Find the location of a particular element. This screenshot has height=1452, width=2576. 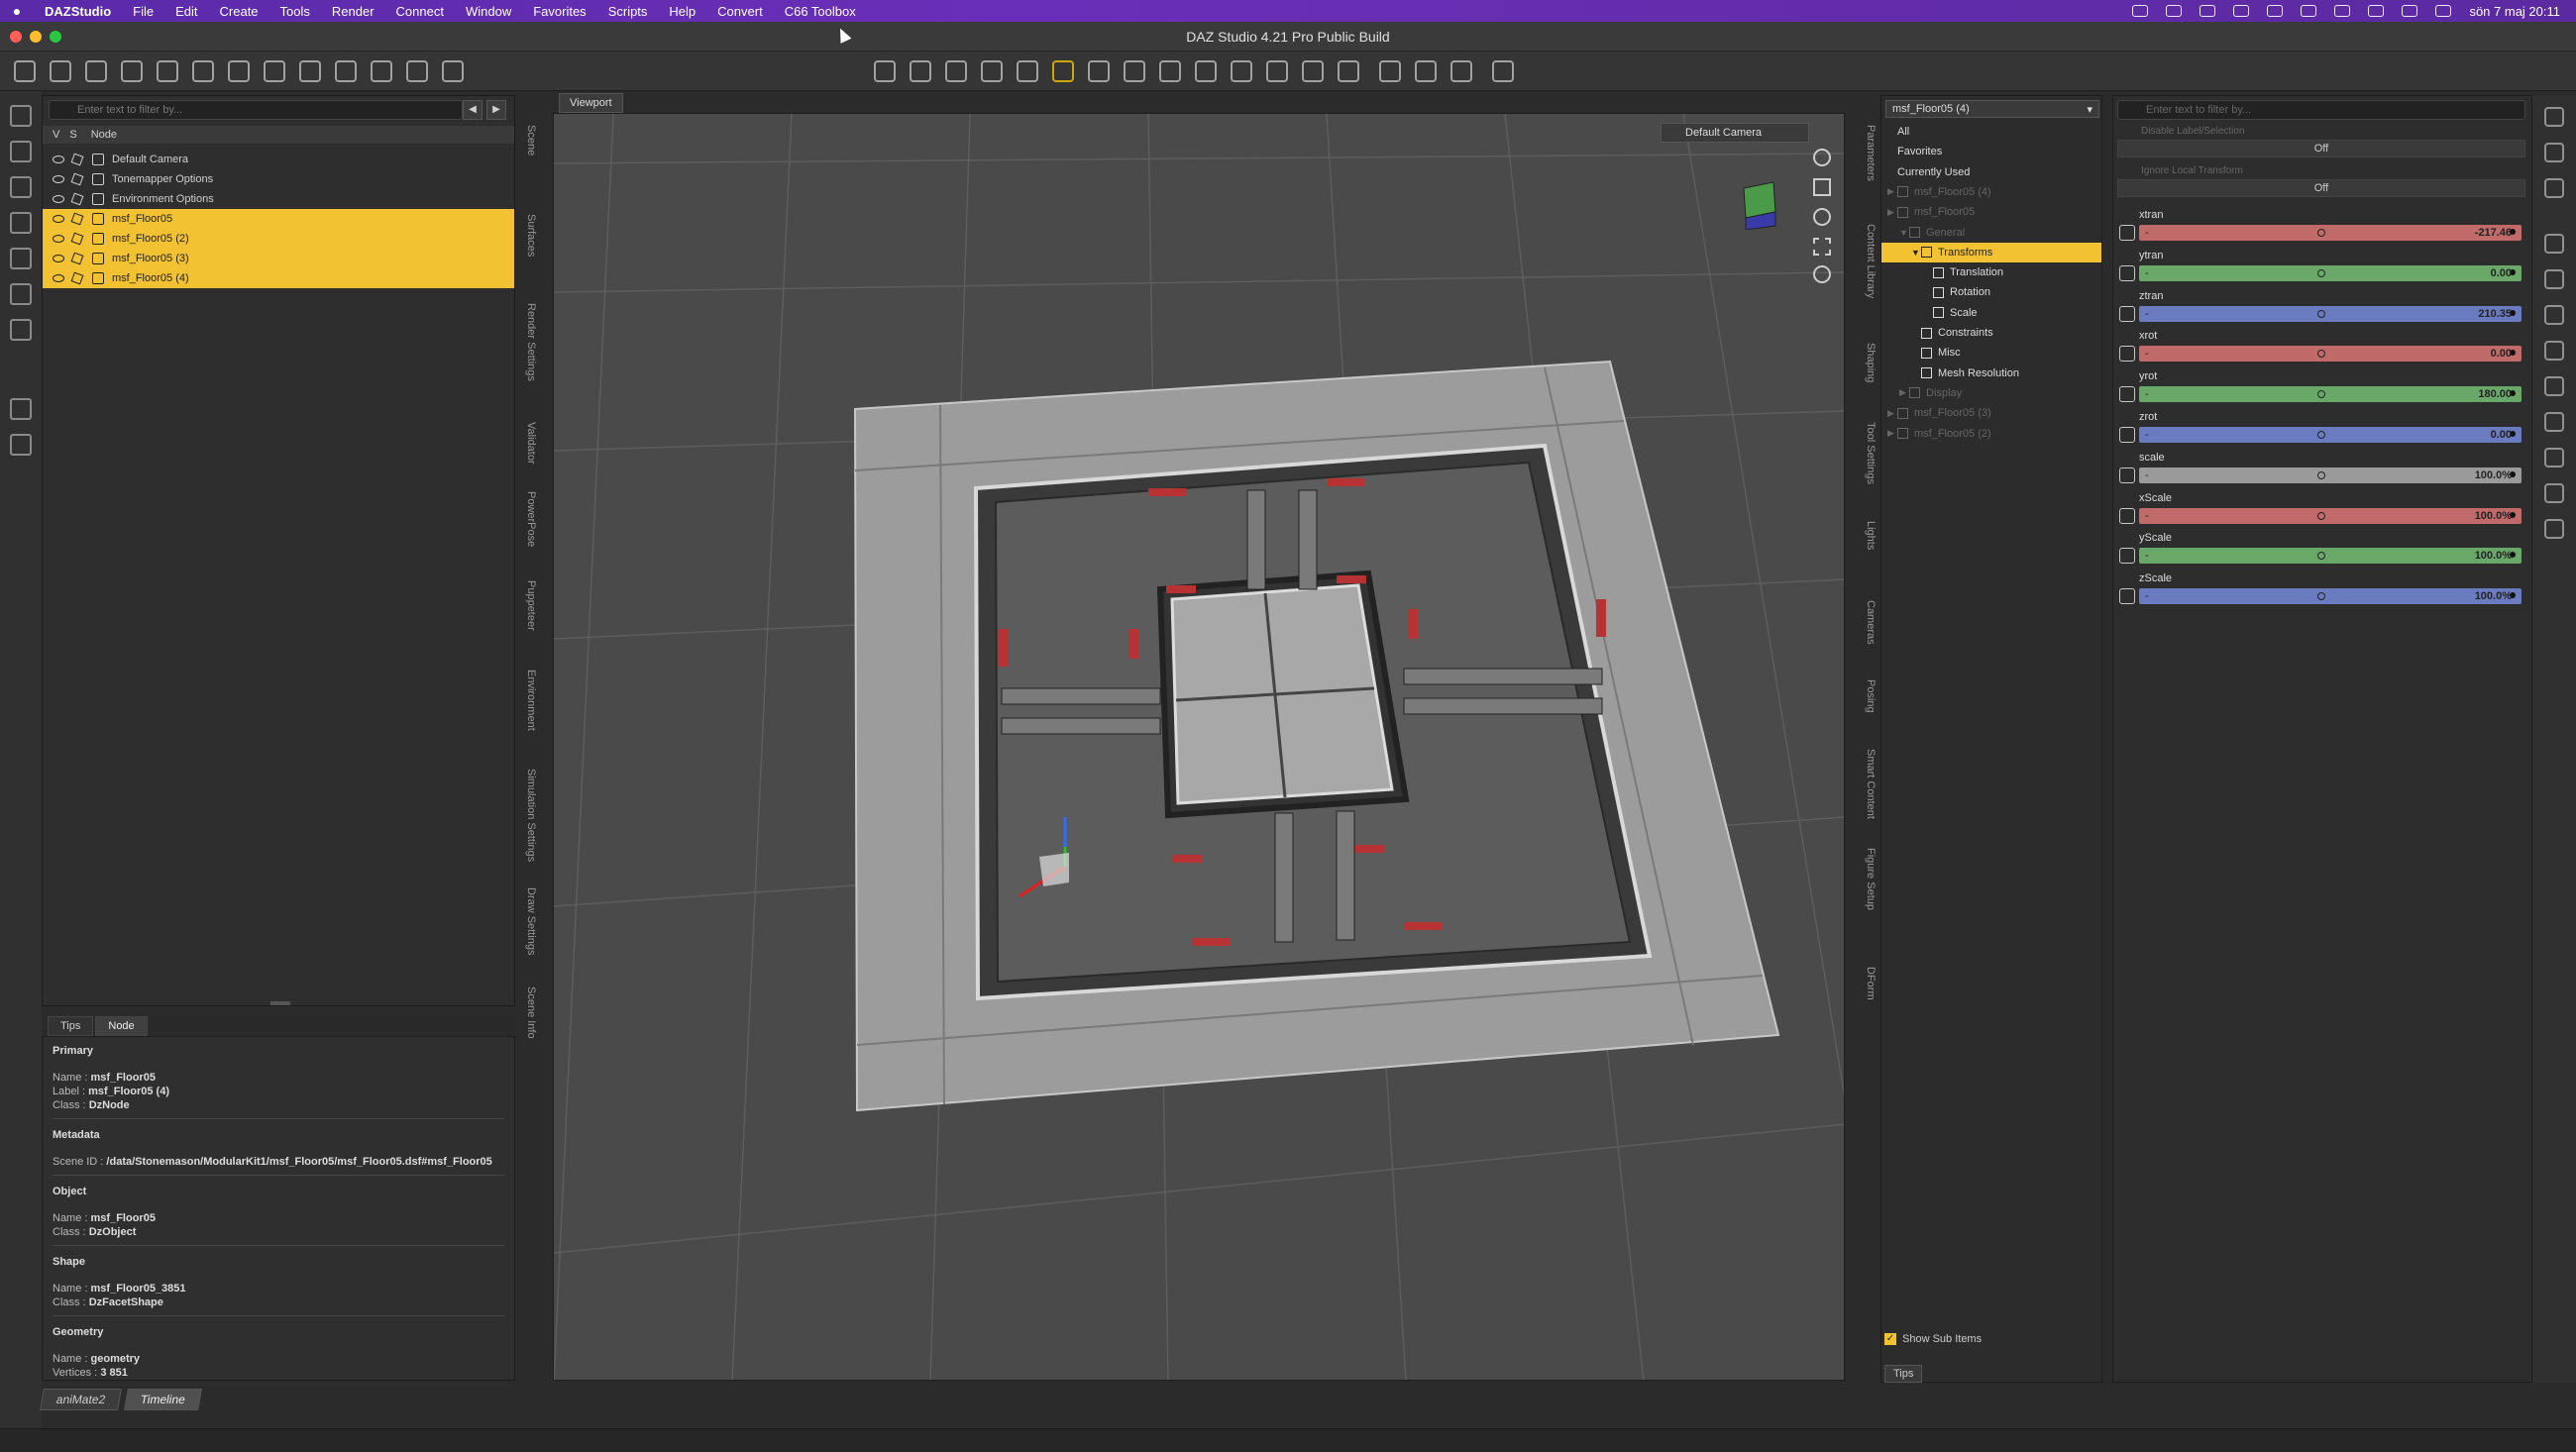

tab-tips: Tips is located at coordinates (71, 1026).